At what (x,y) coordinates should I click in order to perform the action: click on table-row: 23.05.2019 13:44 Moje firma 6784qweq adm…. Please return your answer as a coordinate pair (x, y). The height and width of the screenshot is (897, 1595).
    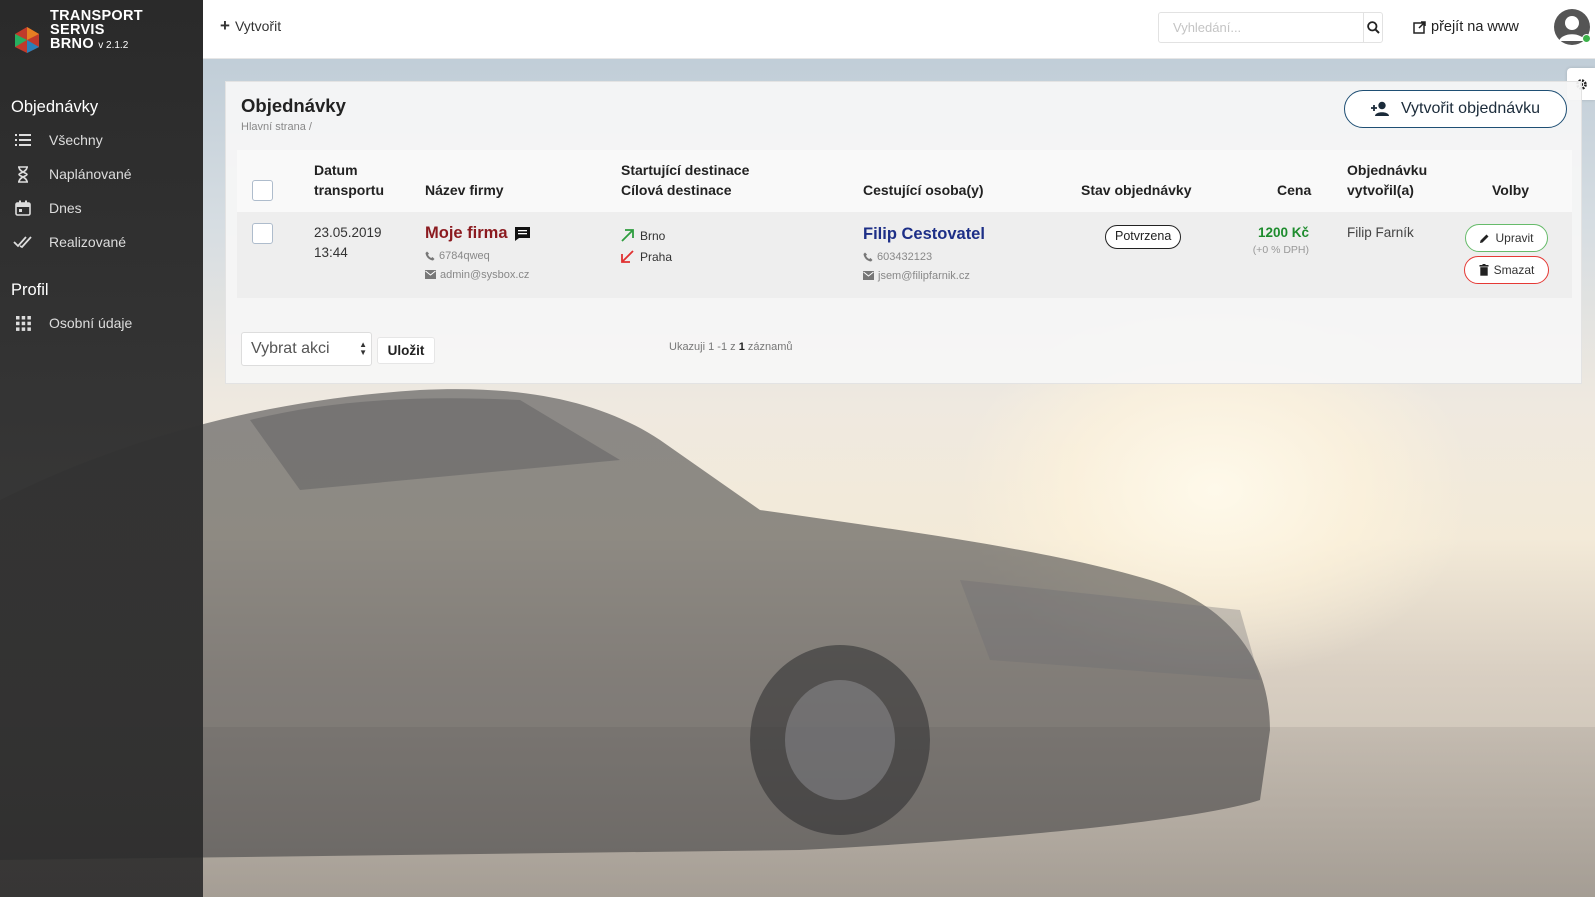
    Looking at the image, I should click on (904, 255).